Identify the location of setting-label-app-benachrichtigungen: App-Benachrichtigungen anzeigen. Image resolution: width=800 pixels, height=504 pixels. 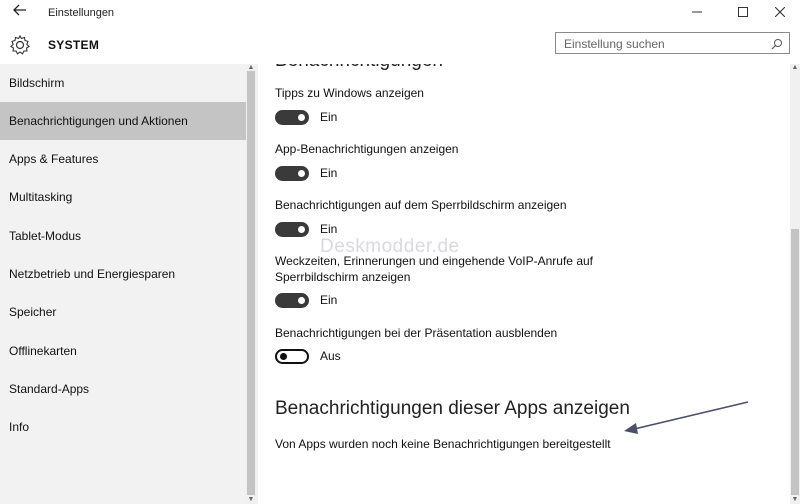
(367, 149).